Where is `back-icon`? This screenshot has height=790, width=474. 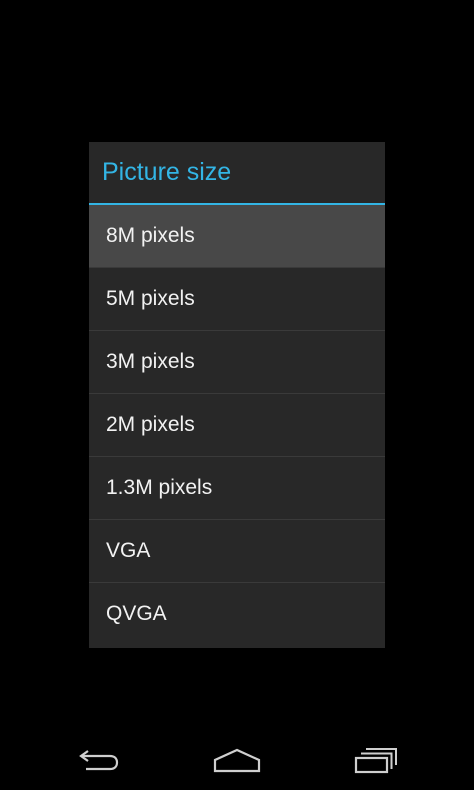 back-icon is located at coordinates (99, 760).